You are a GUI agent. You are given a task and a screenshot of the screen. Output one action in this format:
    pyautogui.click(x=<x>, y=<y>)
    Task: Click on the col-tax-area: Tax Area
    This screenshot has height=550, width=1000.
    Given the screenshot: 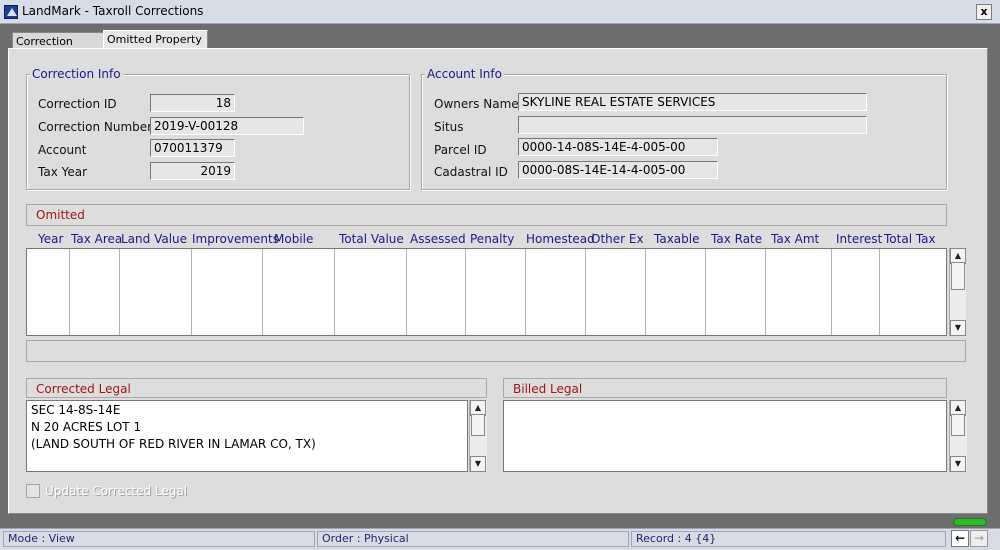 What is the action you would take?
    pyautogui.click(x=96, y=239)
    